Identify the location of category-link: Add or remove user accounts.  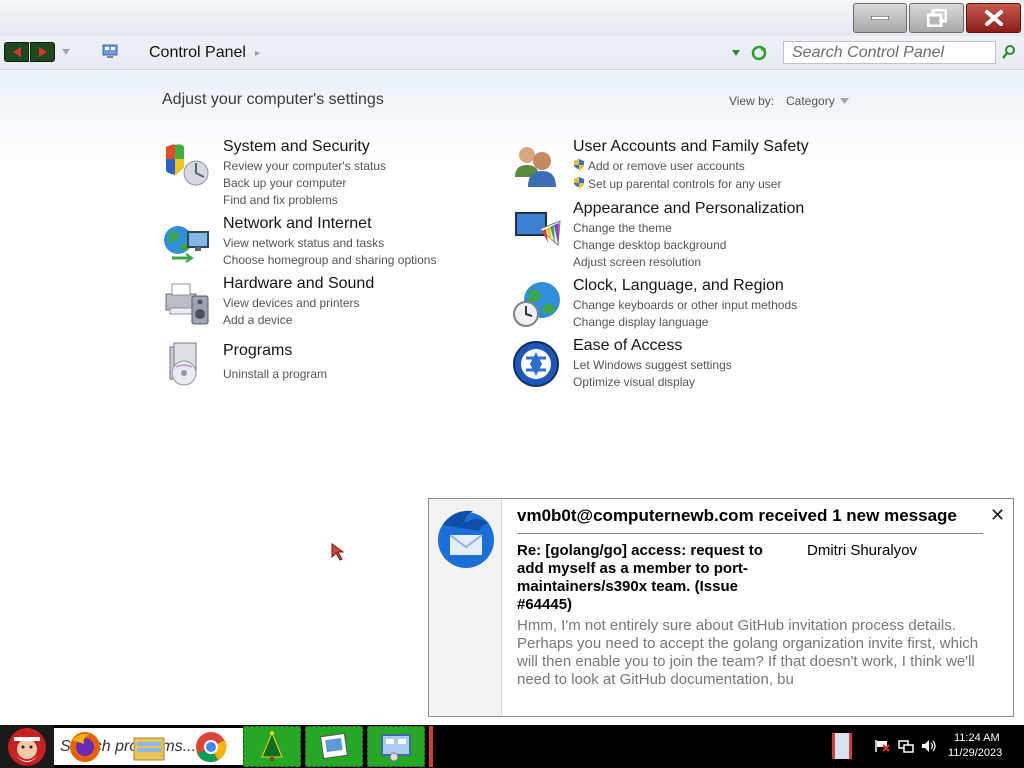
(659, 166).